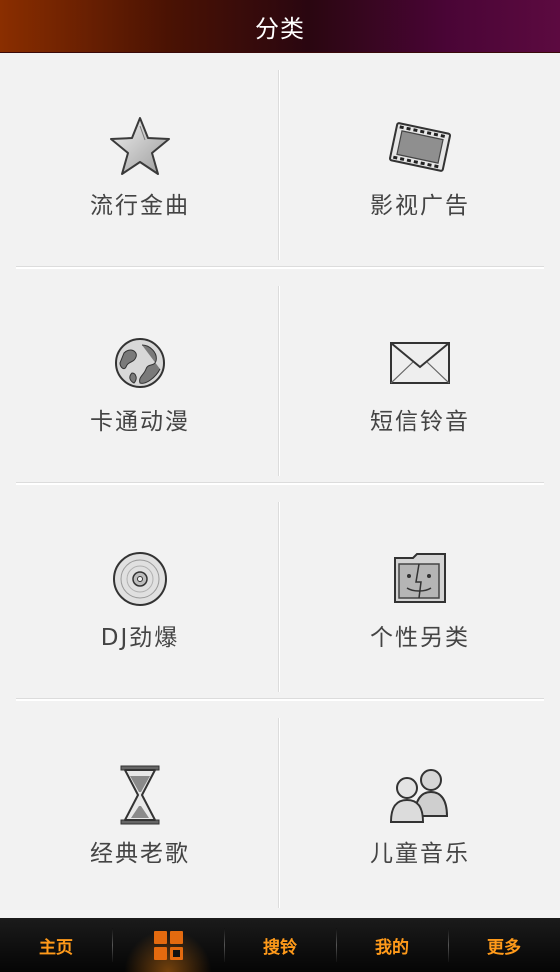  I want to click on page-title: 分类, so click(280, 28).